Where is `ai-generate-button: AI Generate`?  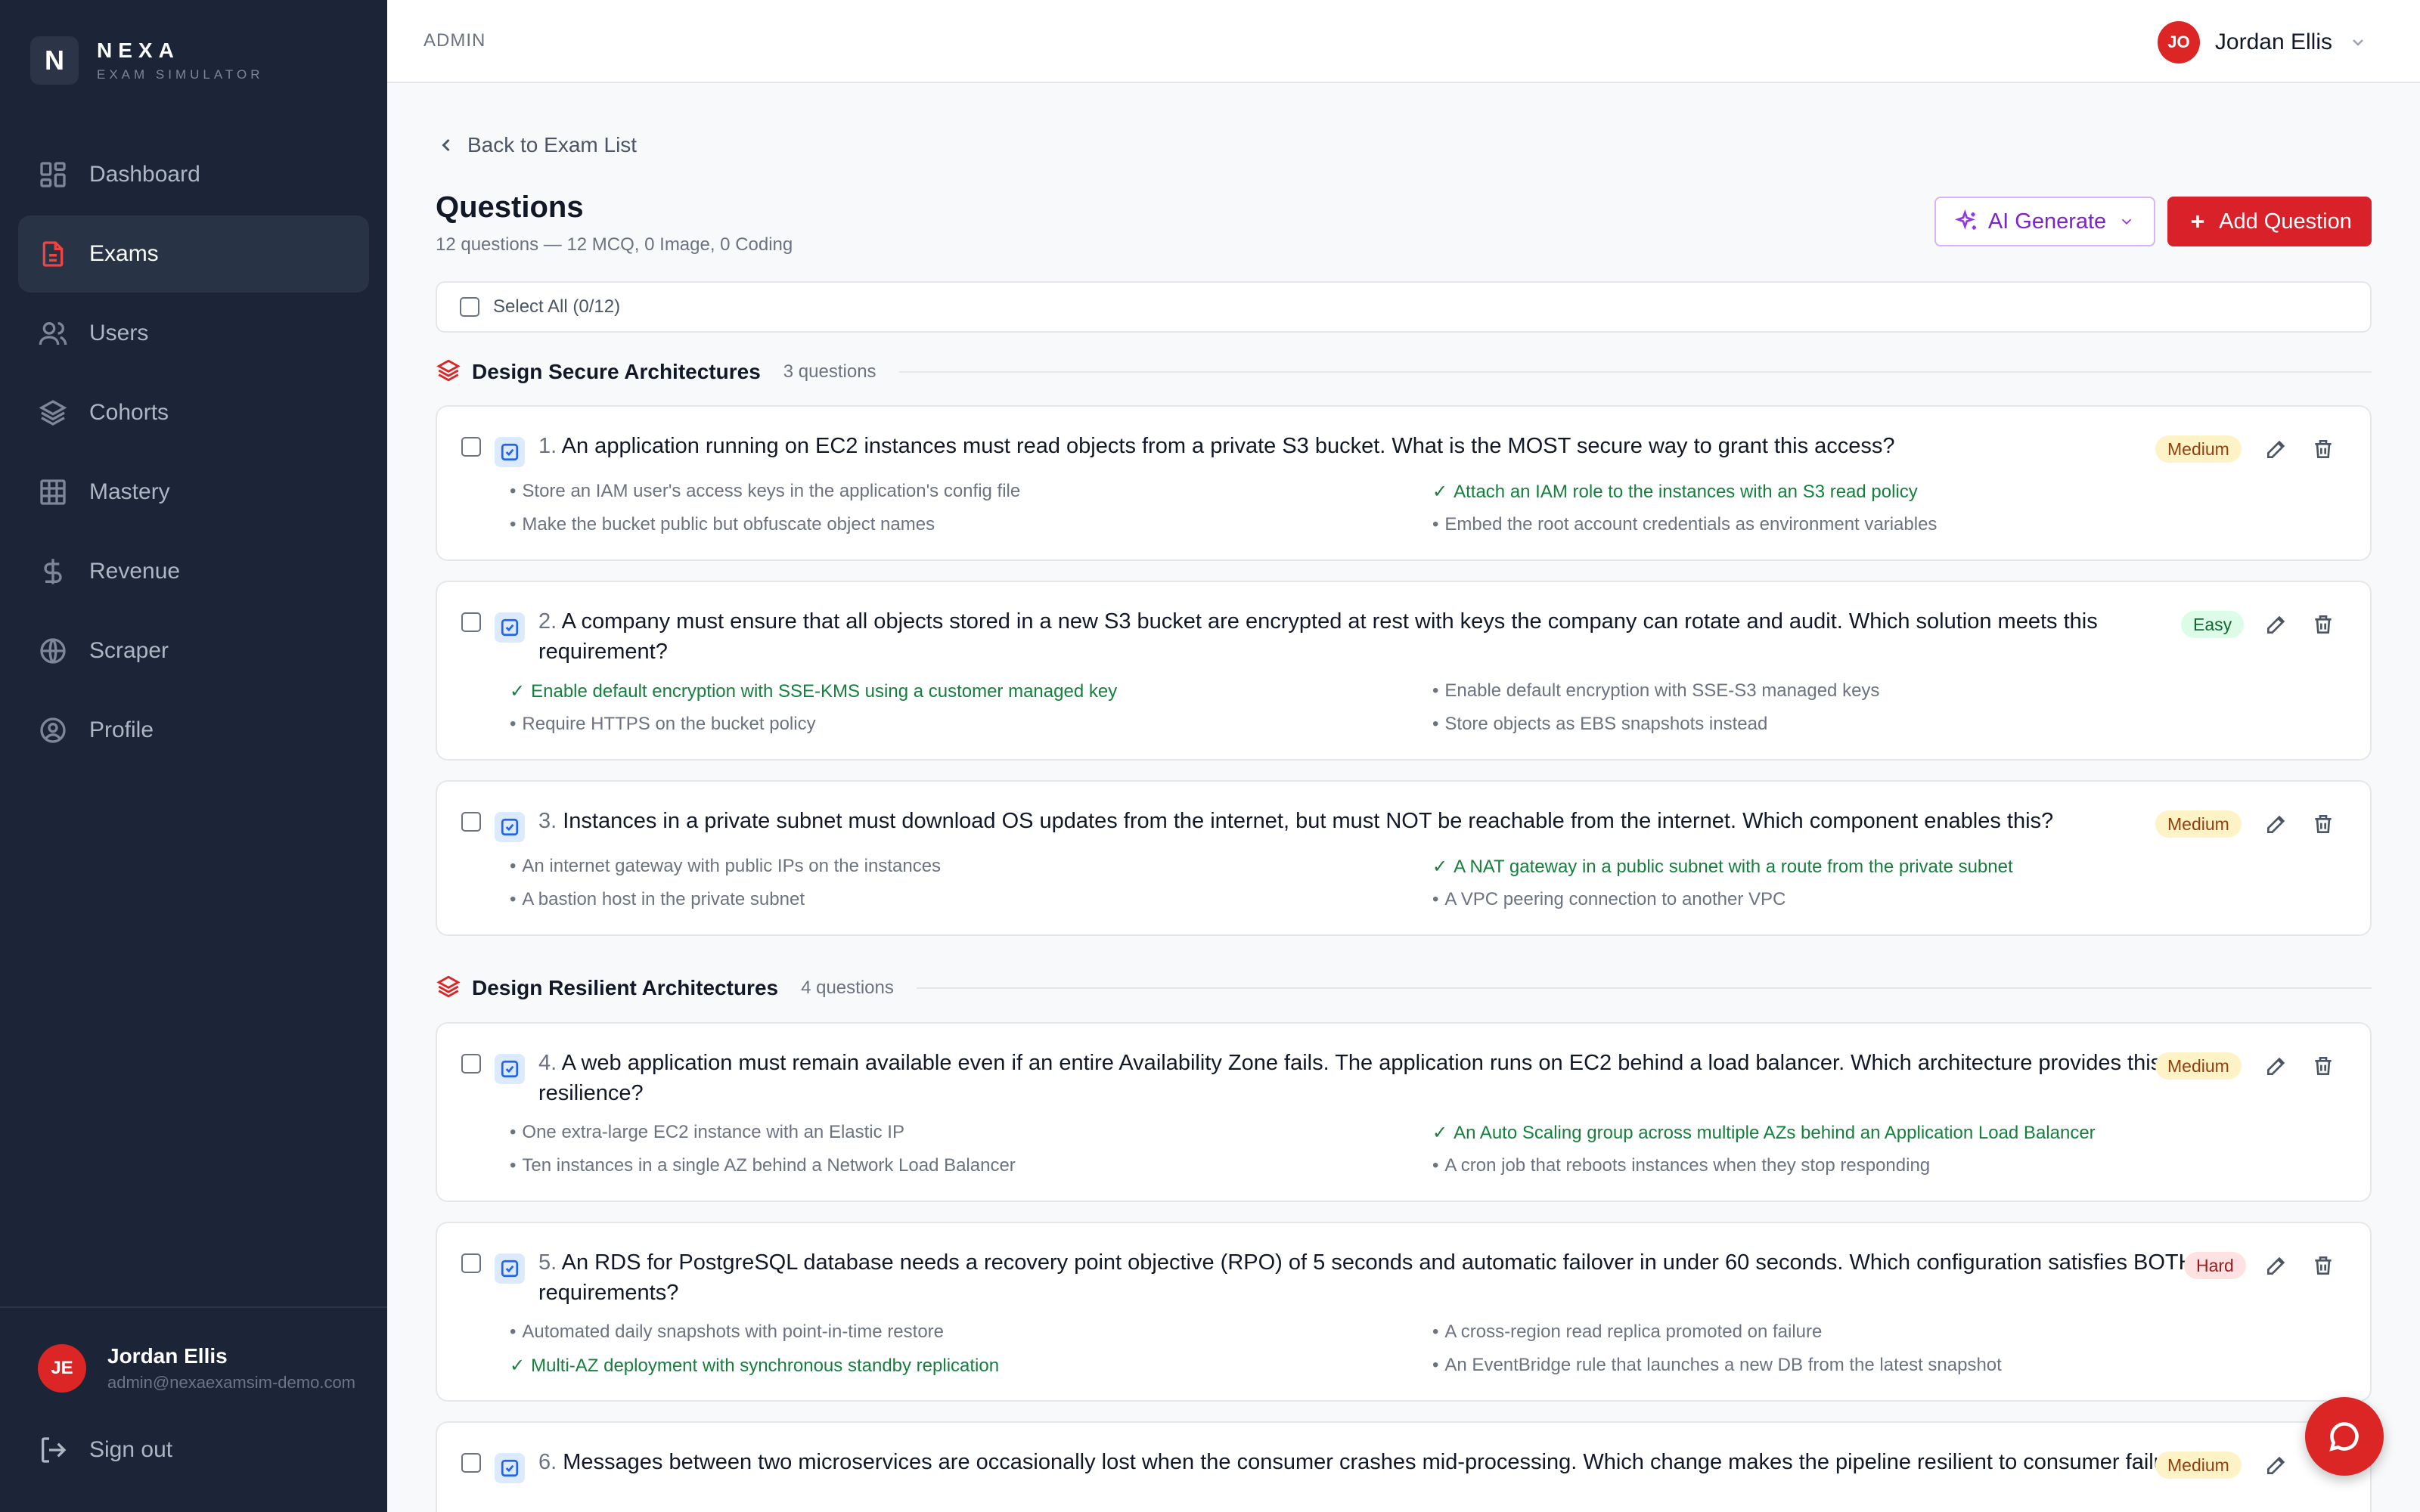
ai-generate-button: AI Generate is located at coordinates (2044, 221).